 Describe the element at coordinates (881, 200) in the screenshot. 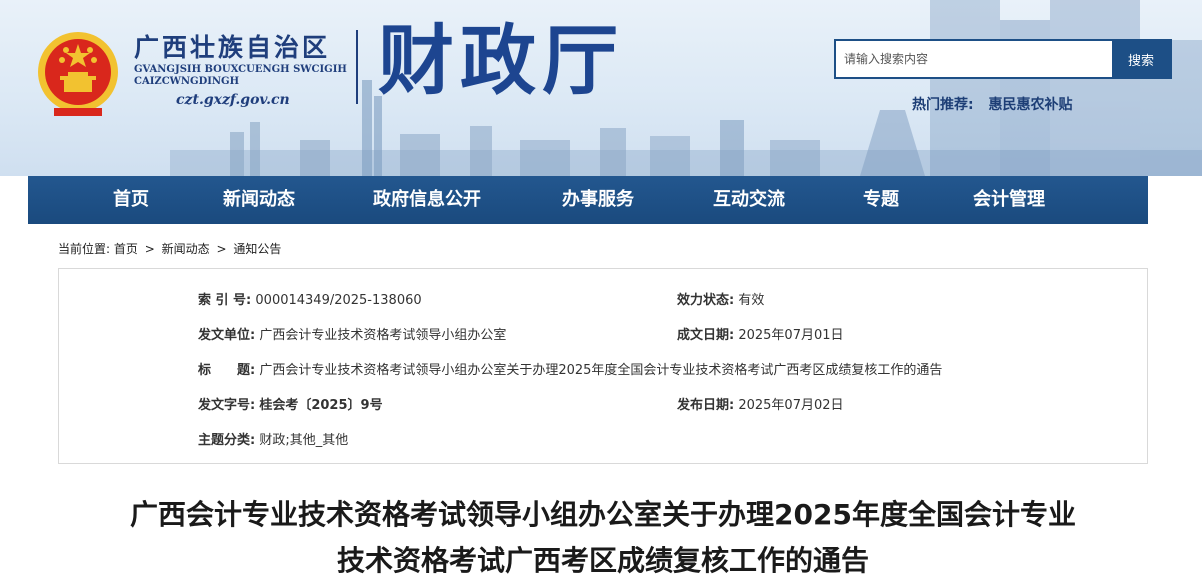

I see `nav-topics: 专题` at that location.